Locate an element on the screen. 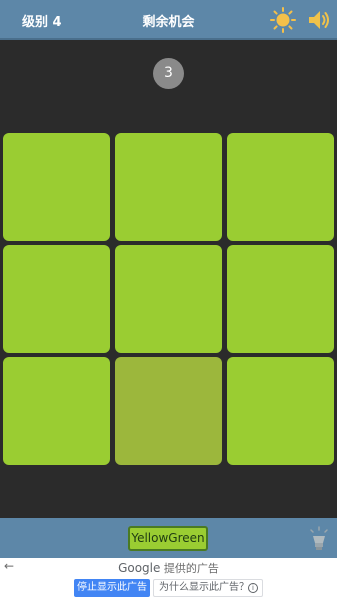 This screenshot has height=600, width=337. ad-provider-label: Google 提供的广告 is located at coordinates (168, 568).